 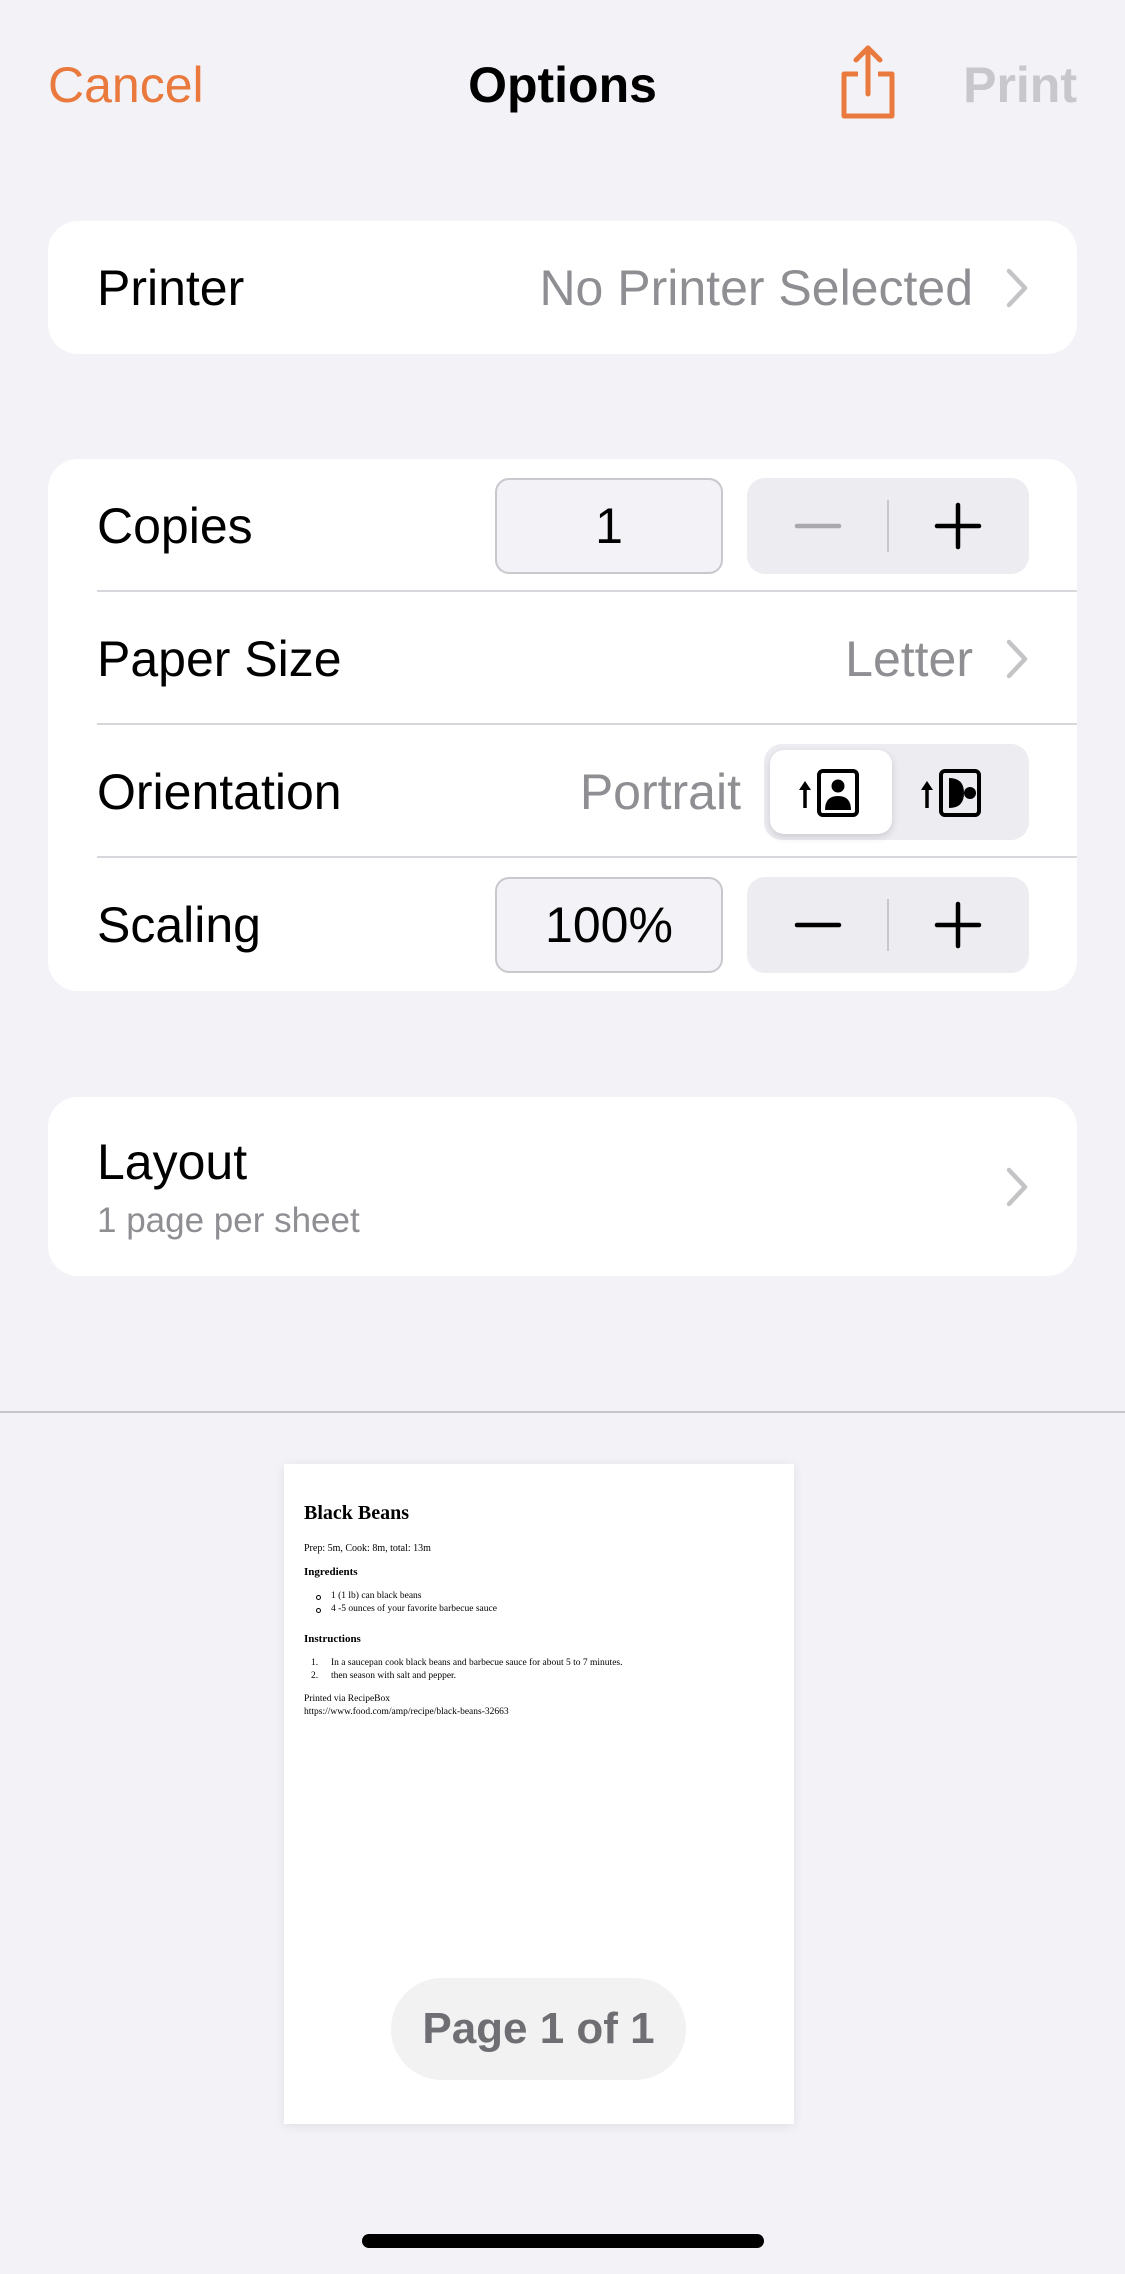 What do you see at coordinates (219, 791) in the screenshot?
I see `orientation-label: Orientation` at bounding box center [219, 791].